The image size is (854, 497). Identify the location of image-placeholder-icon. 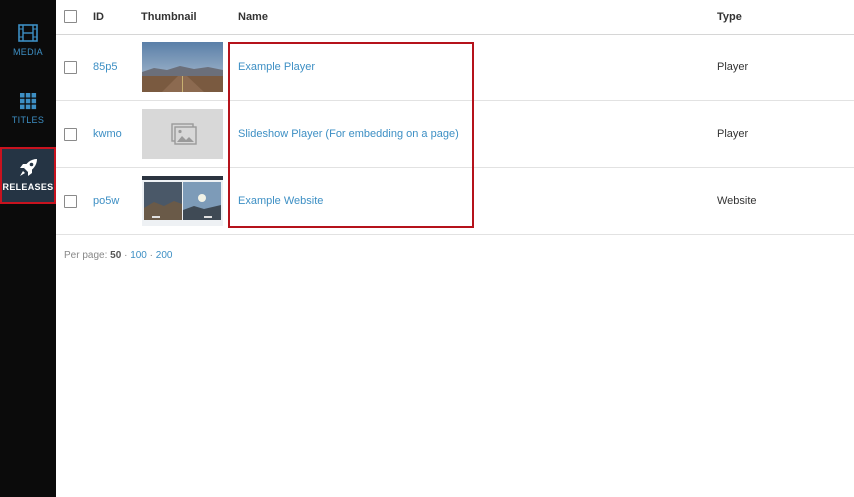
(184, 134).